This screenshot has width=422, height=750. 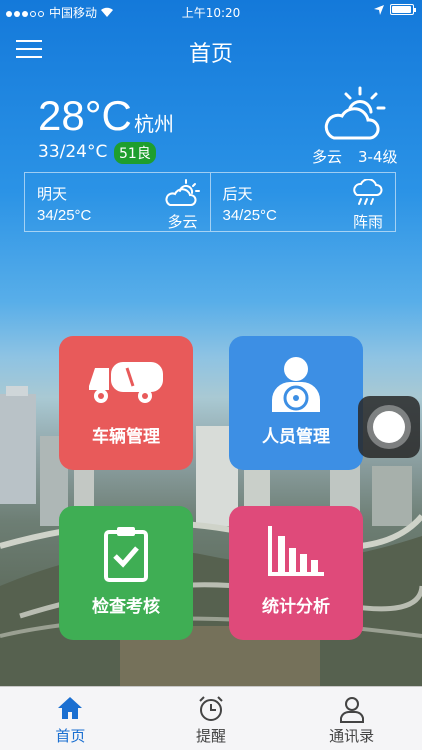 I want to click on hamburger-menu-icon, so click(x=29, y=49).